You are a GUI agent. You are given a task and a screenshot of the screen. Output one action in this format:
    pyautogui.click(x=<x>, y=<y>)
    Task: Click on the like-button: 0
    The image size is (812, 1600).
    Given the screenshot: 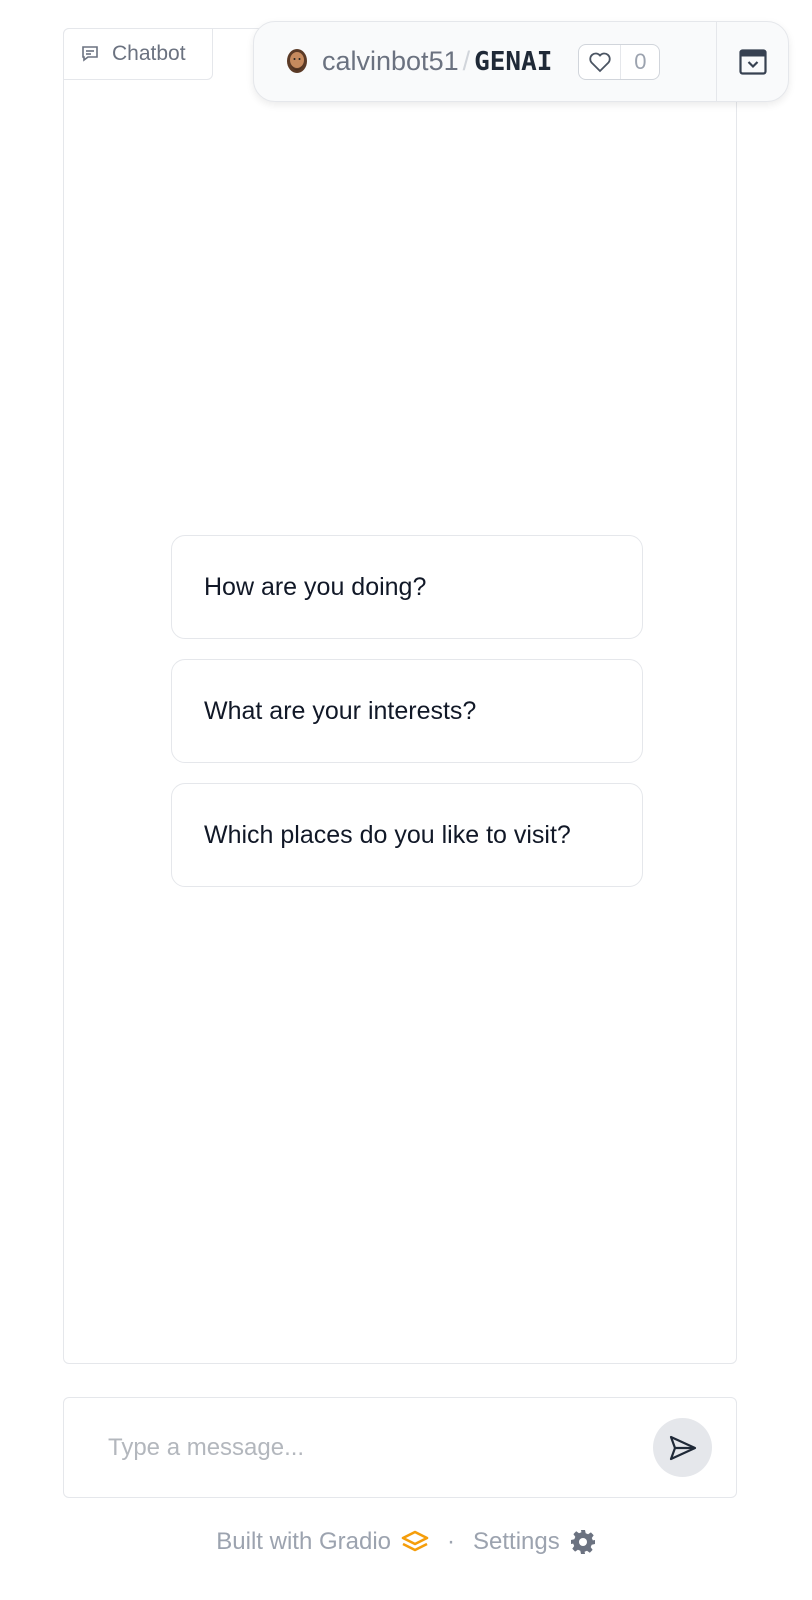 What is the action you would take?
    pyautogui.click(x=619, y=61)
    